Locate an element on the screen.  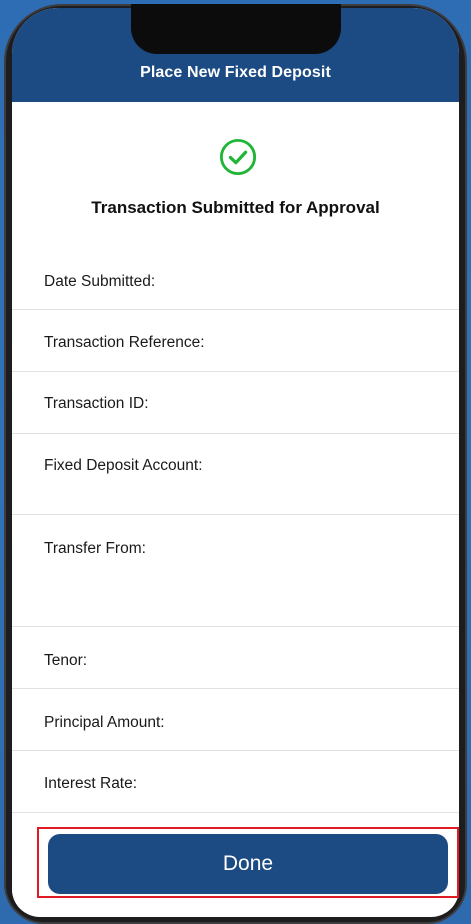
tenor-label: Tenor: is located at coordinates (66, 660).